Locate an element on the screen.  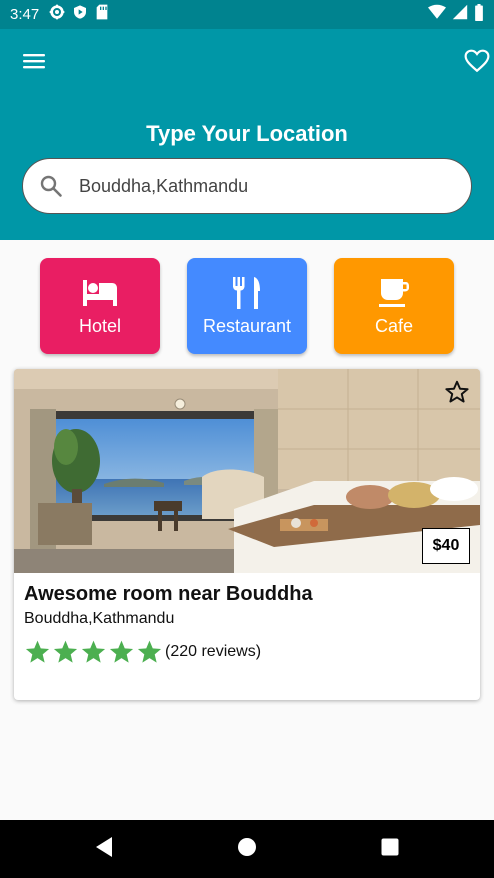
star-outline-icon is located at coordinates (457, 394).